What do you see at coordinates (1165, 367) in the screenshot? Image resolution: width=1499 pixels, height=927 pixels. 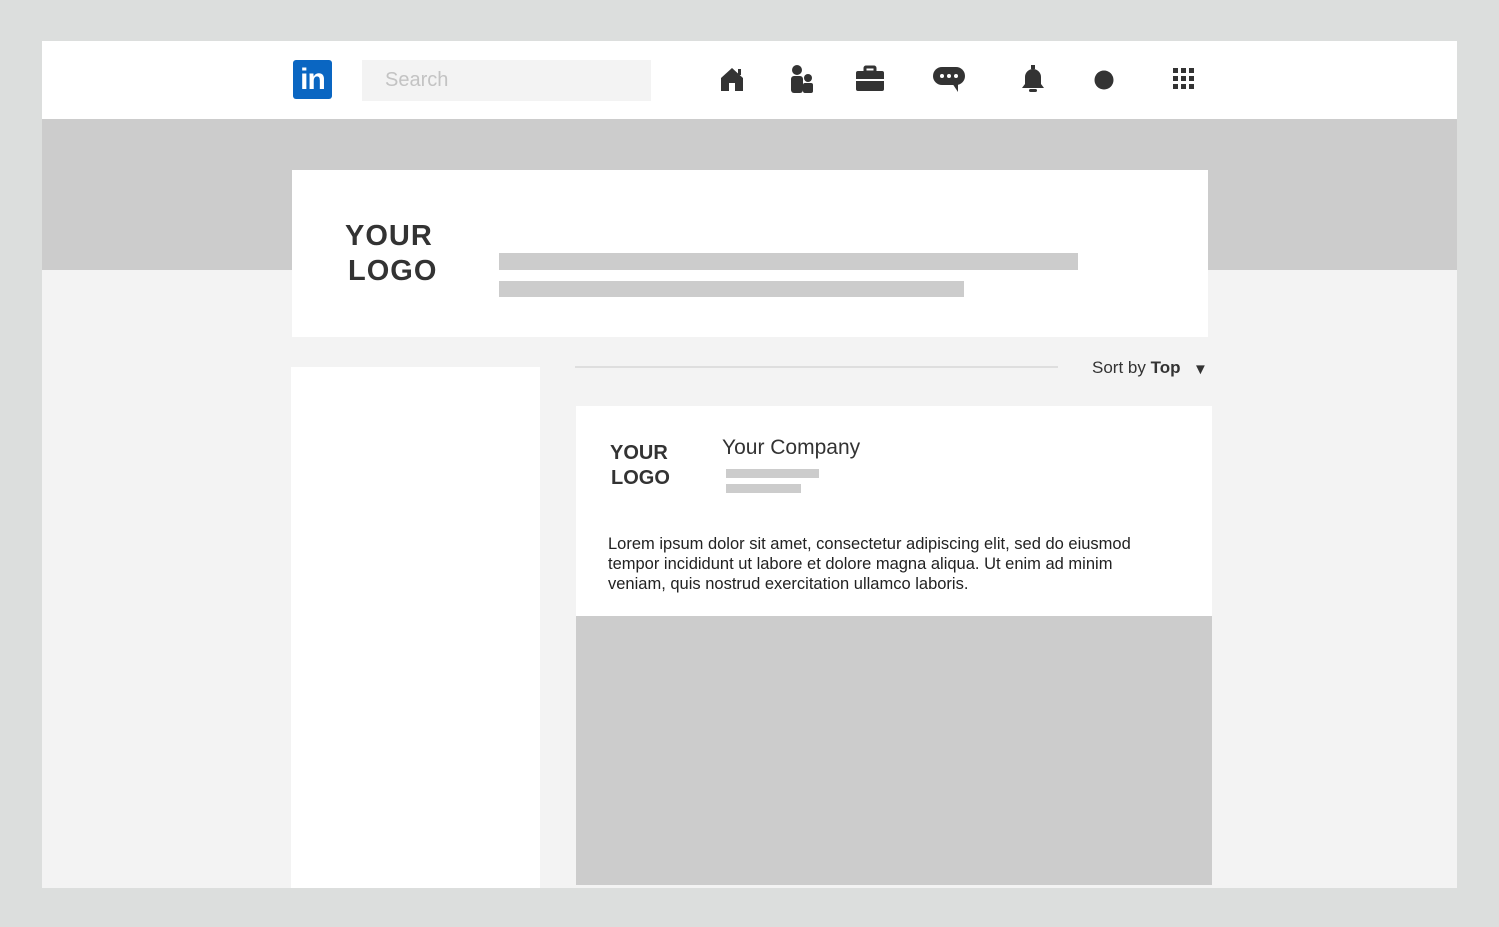 I see `sort-value: Top` at bounding box center [1165, 367].